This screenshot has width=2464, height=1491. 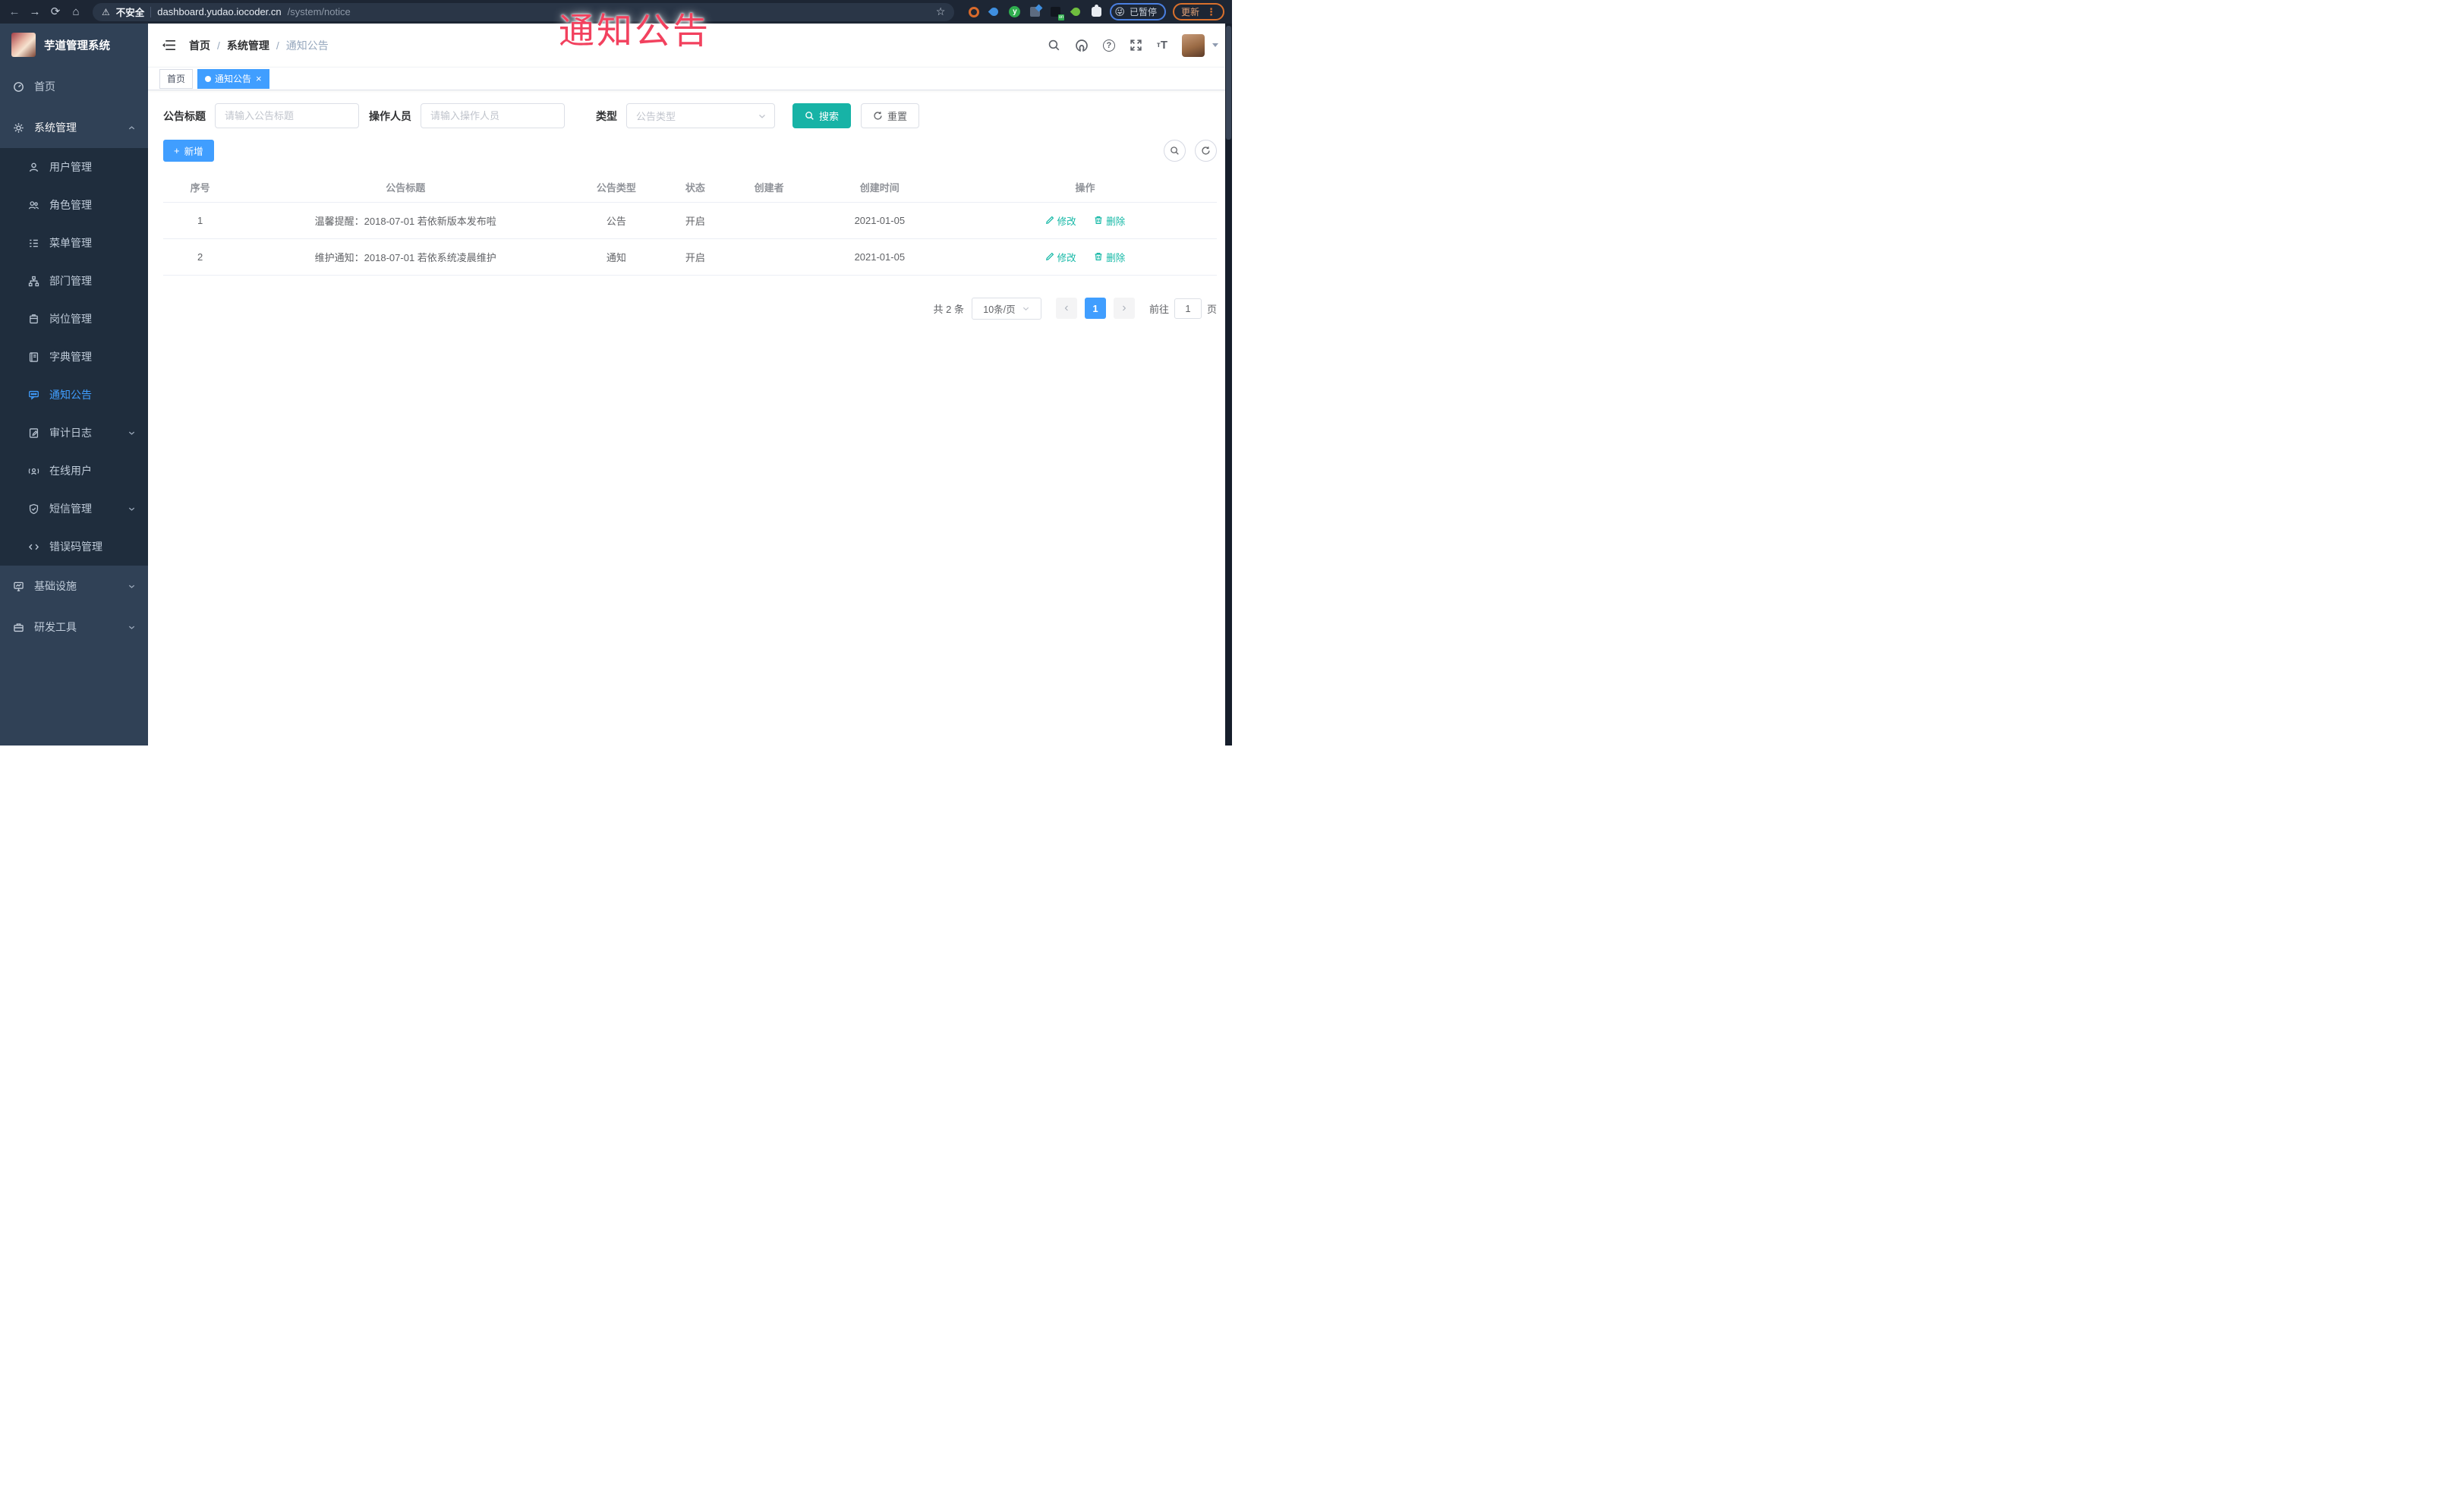 I want to click on extension-drop-icon, so click(x=994, y=11).